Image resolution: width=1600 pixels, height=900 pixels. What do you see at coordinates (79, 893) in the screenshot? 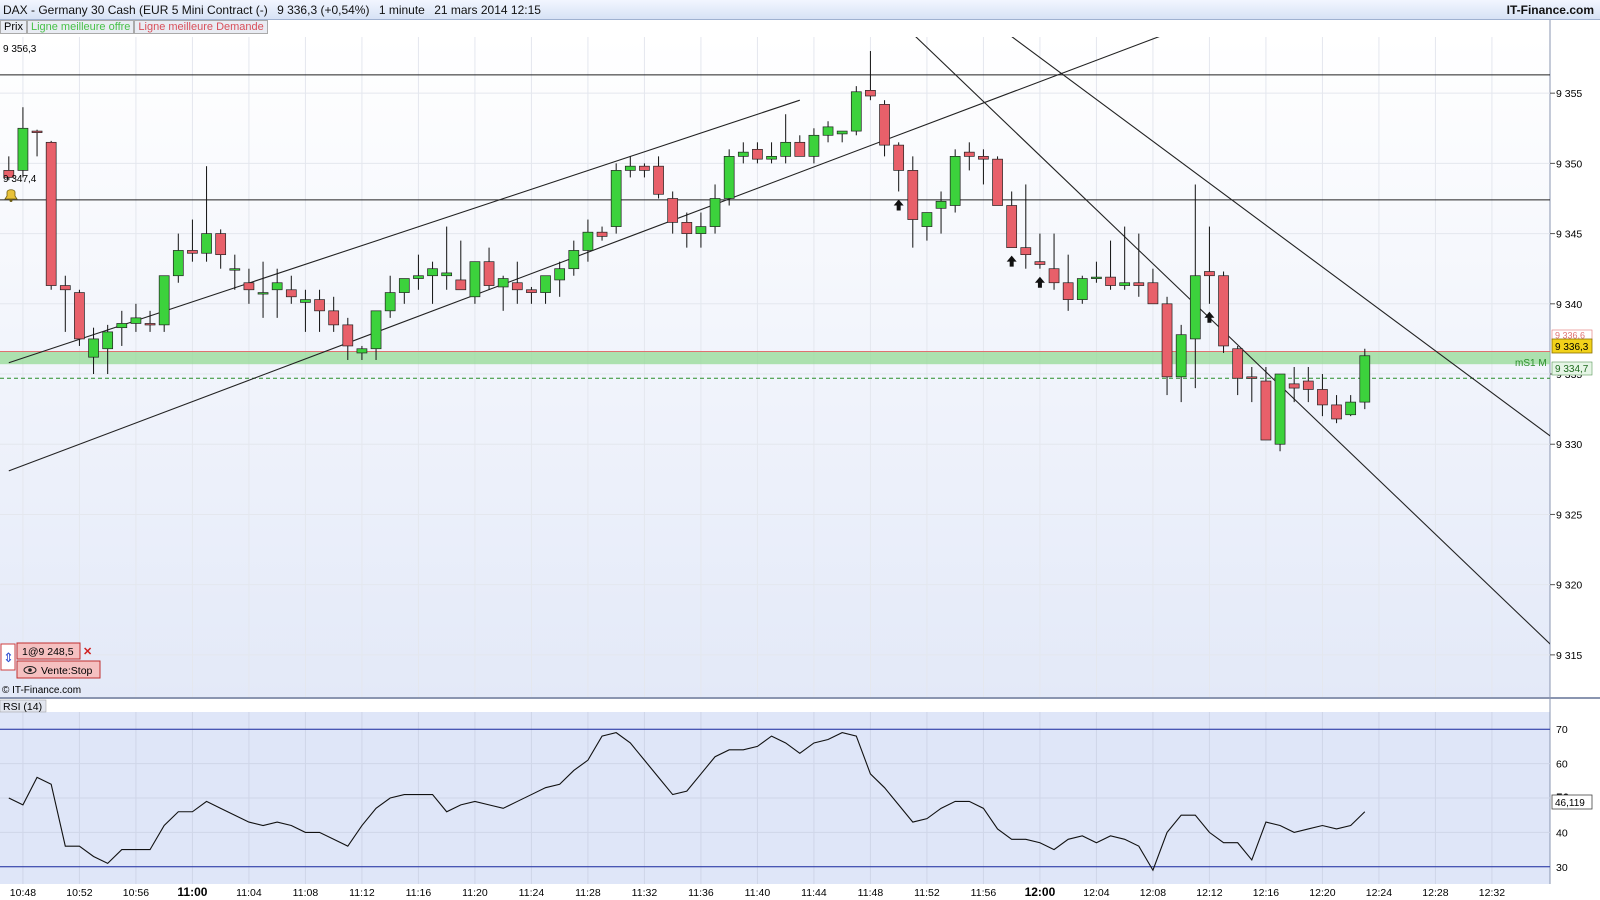
I see `x-tick-label: 10:52` at bounding box center [79, 893].